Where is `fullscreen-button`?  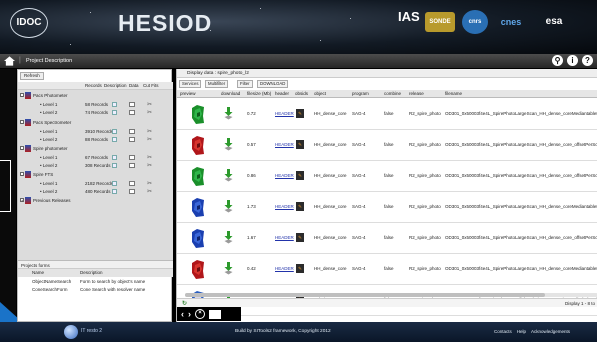
fullscreen-button is located at coordinates (215, 314).